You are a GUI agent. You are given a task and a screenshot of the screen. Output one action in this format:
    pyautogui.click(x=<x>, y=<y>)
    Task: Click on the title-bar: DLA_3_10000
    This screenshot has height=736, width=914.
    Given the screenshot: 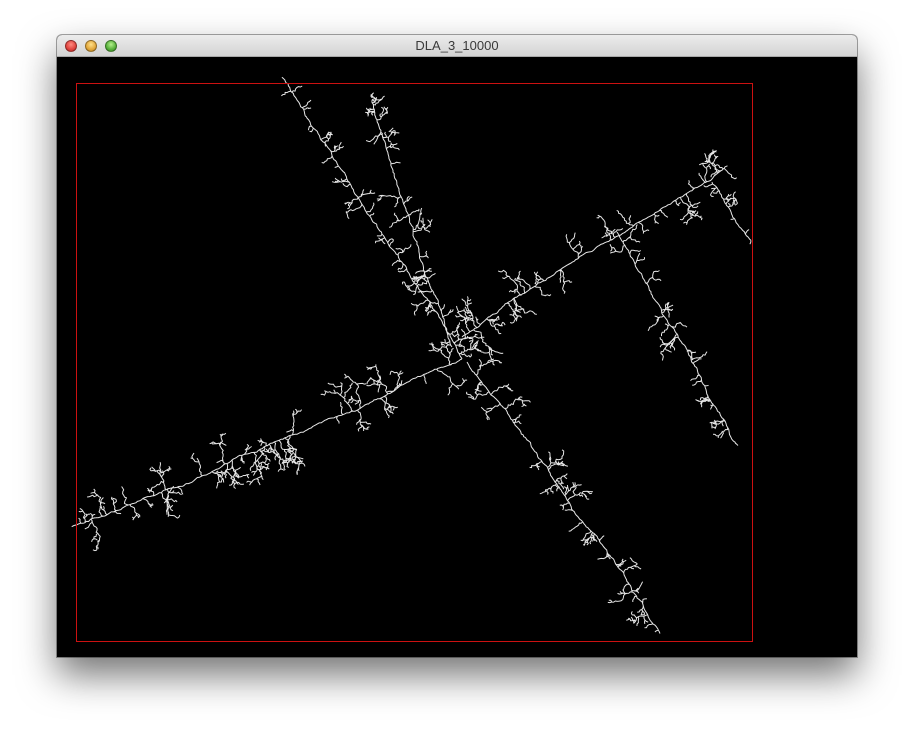 What is the action you would take?
    pyautogui.click(x=457, y=46)
    